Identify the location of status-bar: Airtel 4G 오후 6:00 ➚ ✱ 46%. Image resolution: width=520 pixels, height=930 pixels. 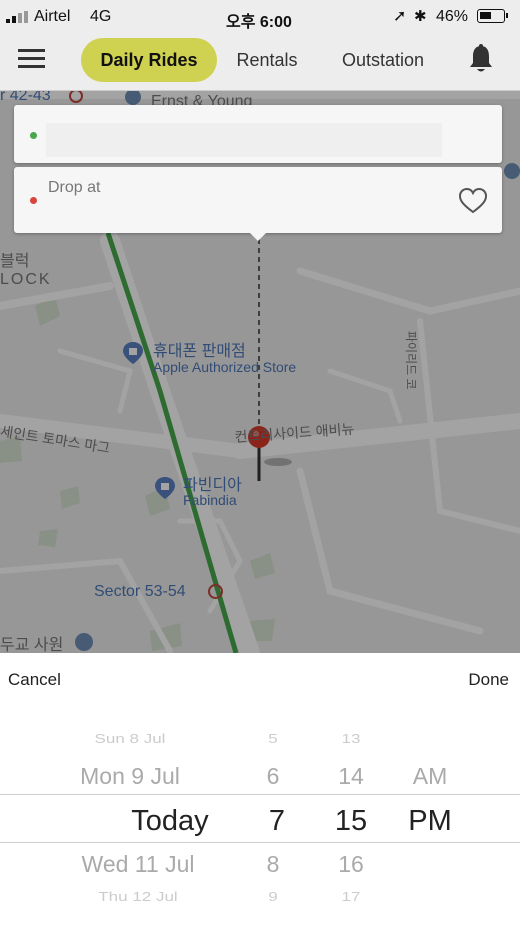
(260, 17).